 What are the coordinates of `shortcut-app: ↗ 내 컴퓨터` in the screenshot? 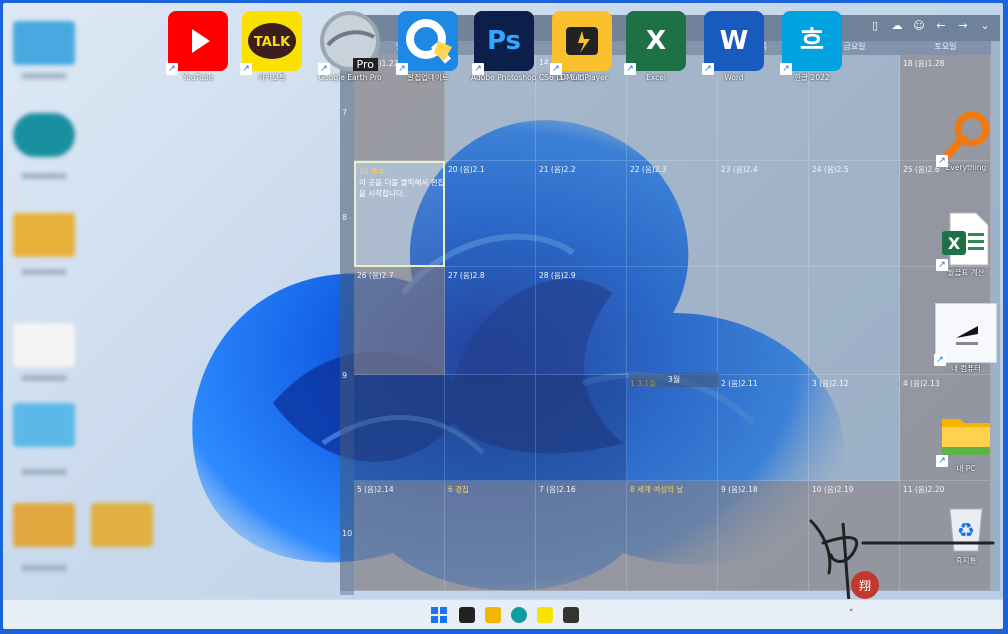 It's located at (966, 338).